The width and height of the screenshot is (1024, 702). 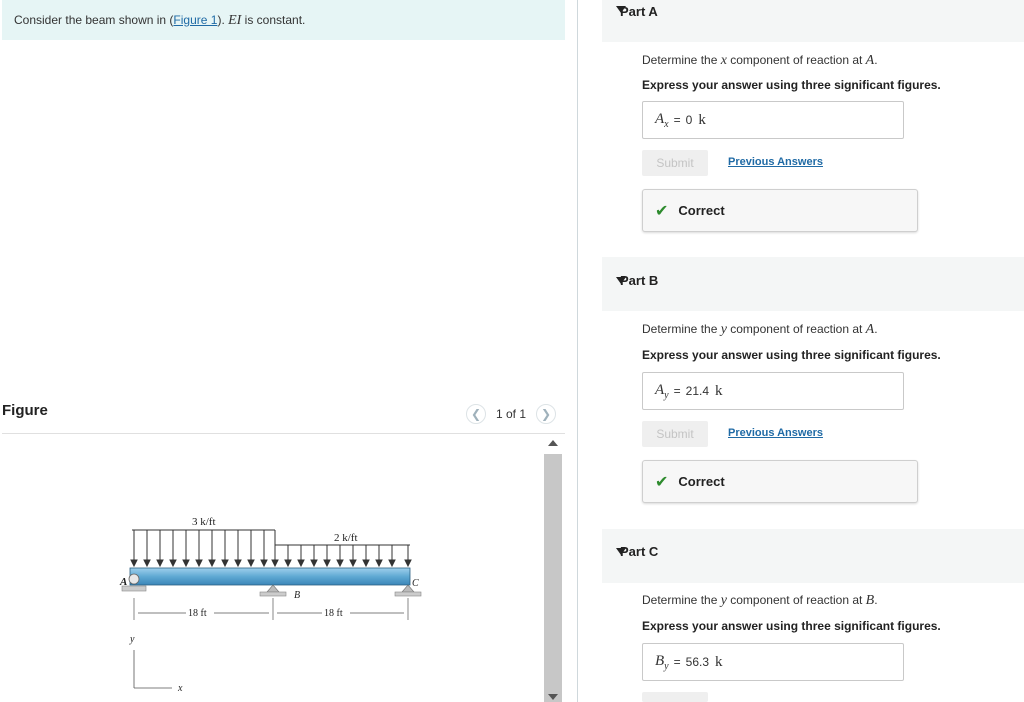 What do you see at coordinates (780, 481) in the screenshot?
I see `part-b-feedback: ✔ Correct` at bounding box center [780, 481].